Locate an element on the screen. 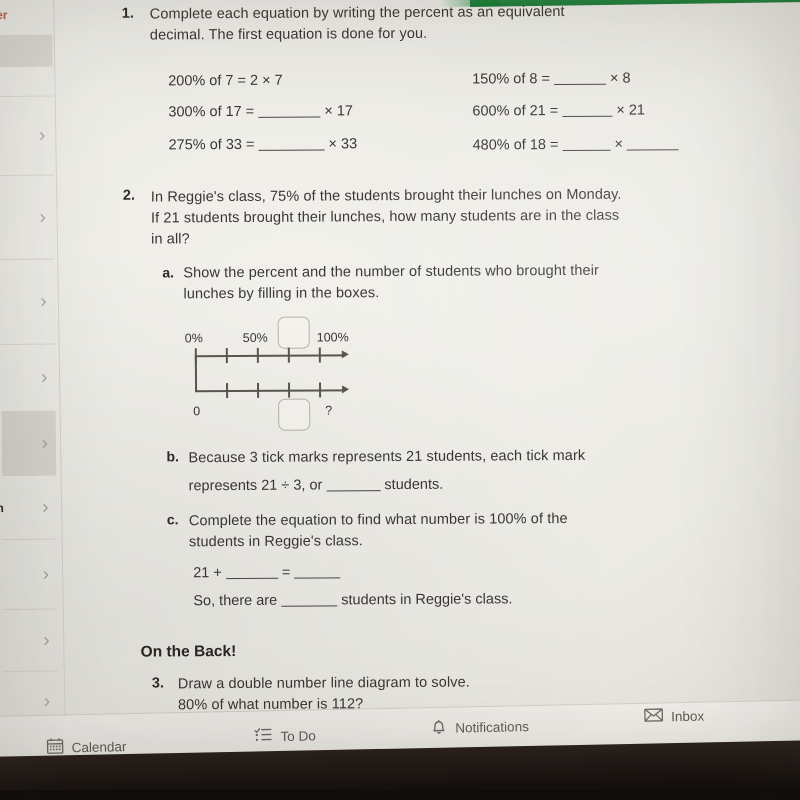  question-2b-line2-post: students. is located at coordinates (414, 485).